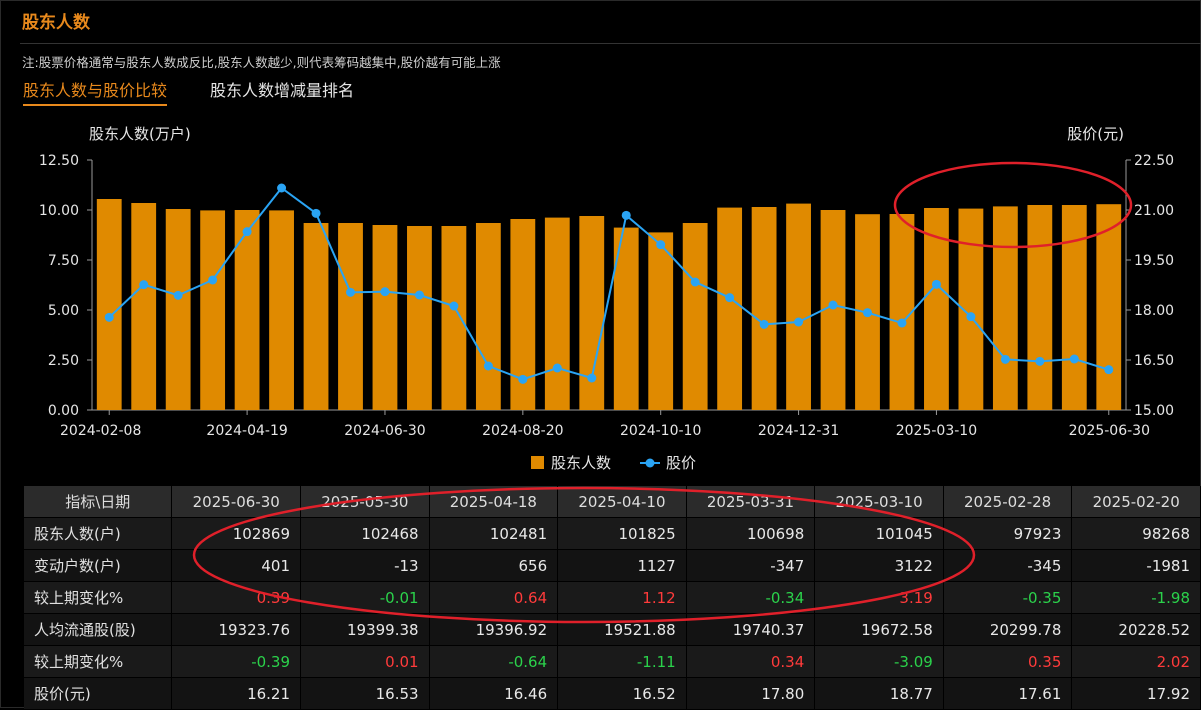 Image resolution: width=1201 pixels, height=710 pixels. Describe the element at coordinates (98, 502) in the screenshot. I see `table-corner-header: 指标\日期` at that location.